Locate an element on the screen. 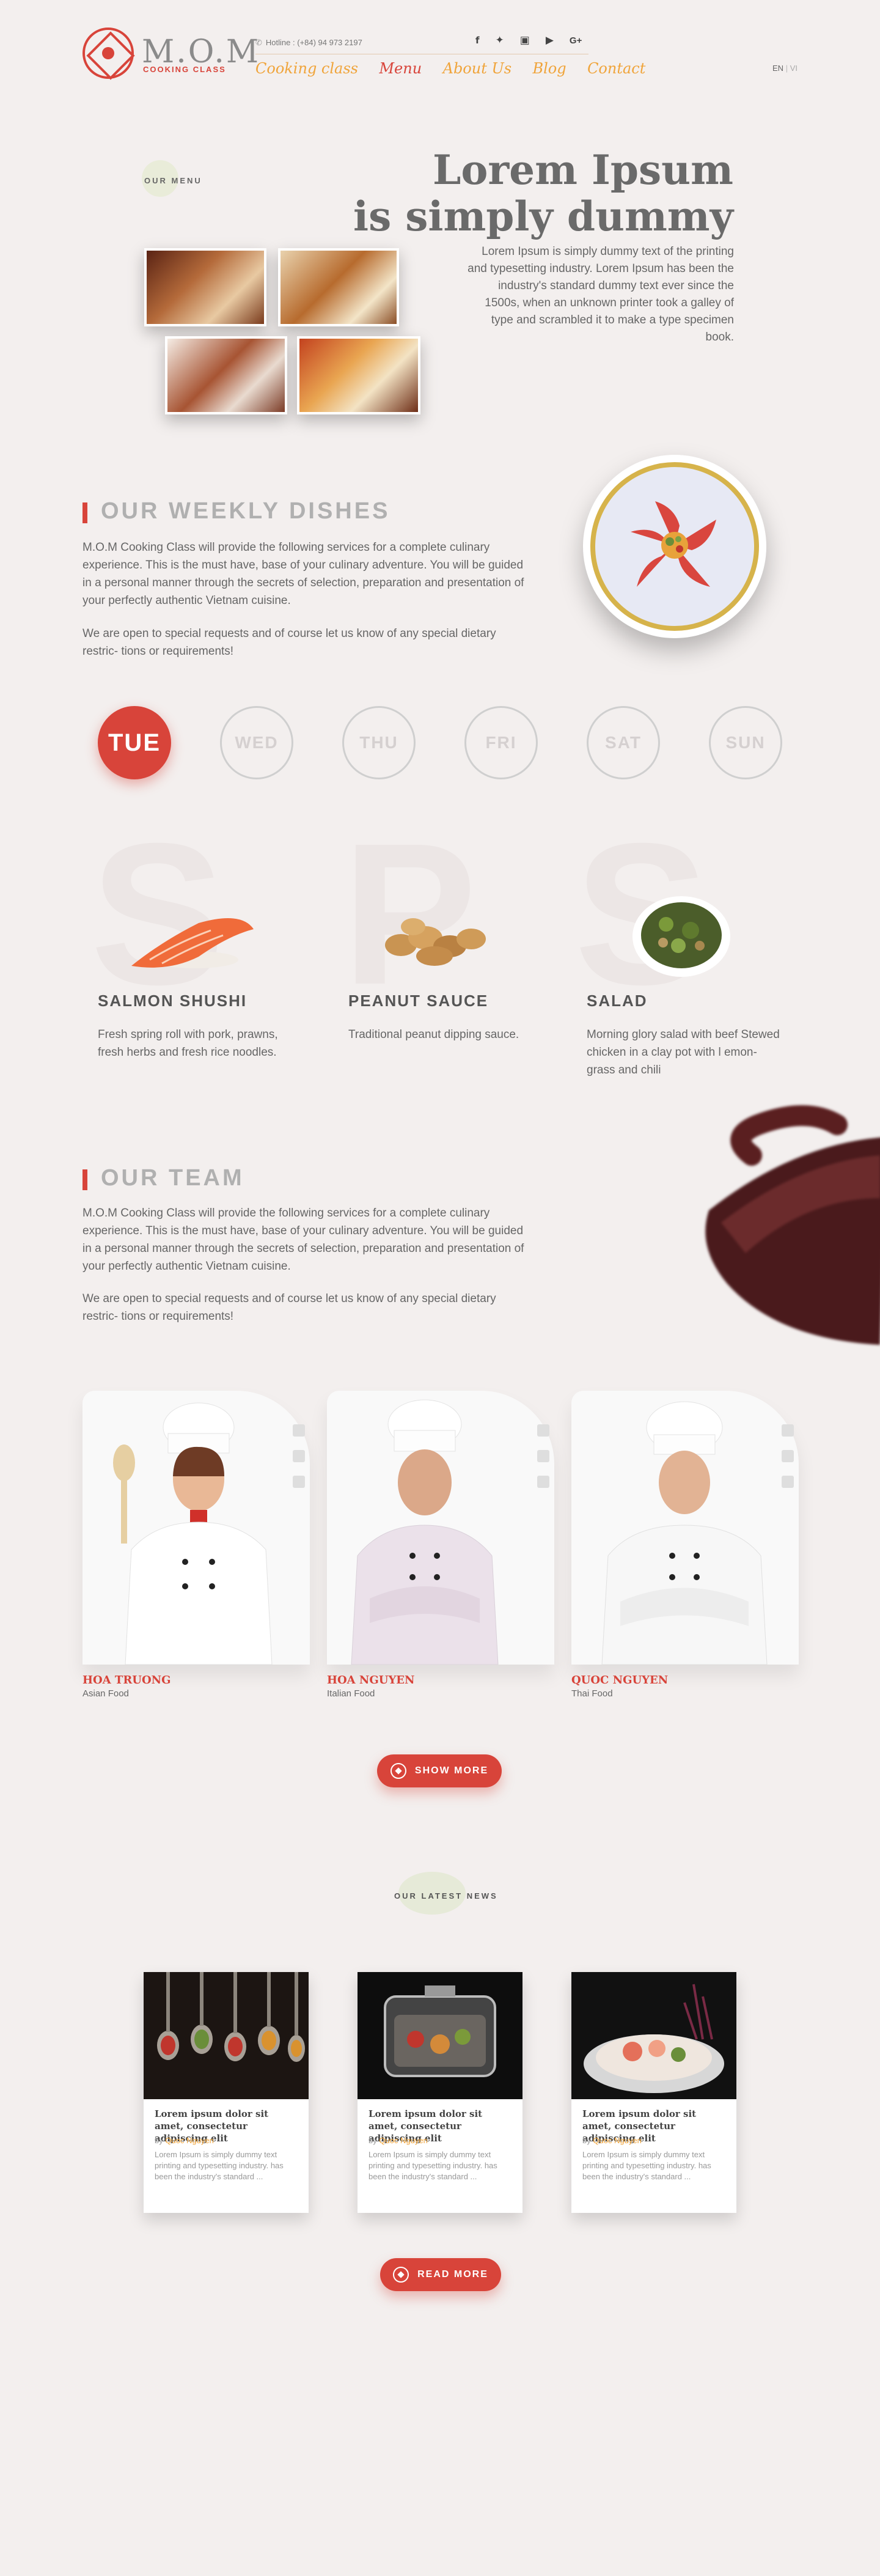 The width and height of the screenshot is (880, 2576). chef-1-twitter-icon is located at coordinates (299, 1456).